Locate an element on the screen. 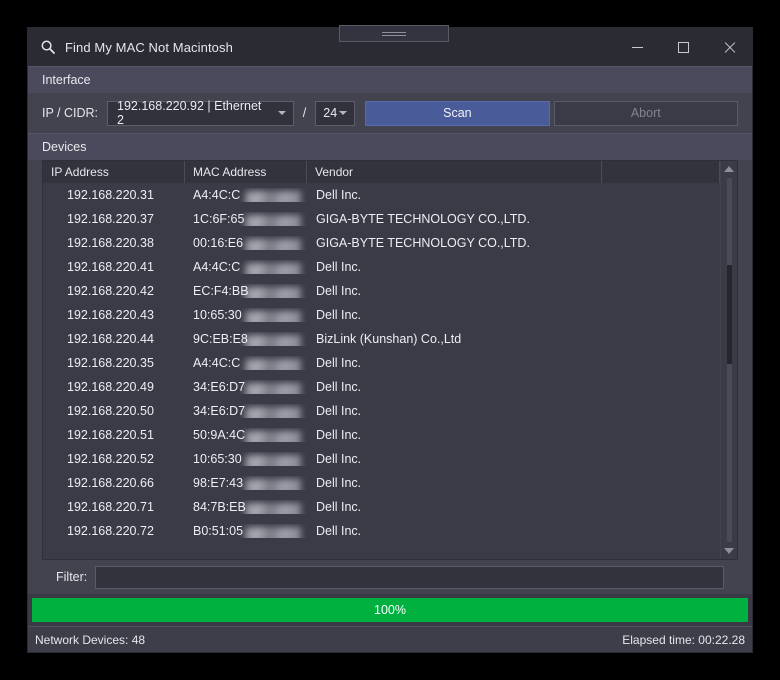 The height and width of the screenshot is (680, 780). cell-mac-address: 98:E7:43 is located at coordinates (246, 483).